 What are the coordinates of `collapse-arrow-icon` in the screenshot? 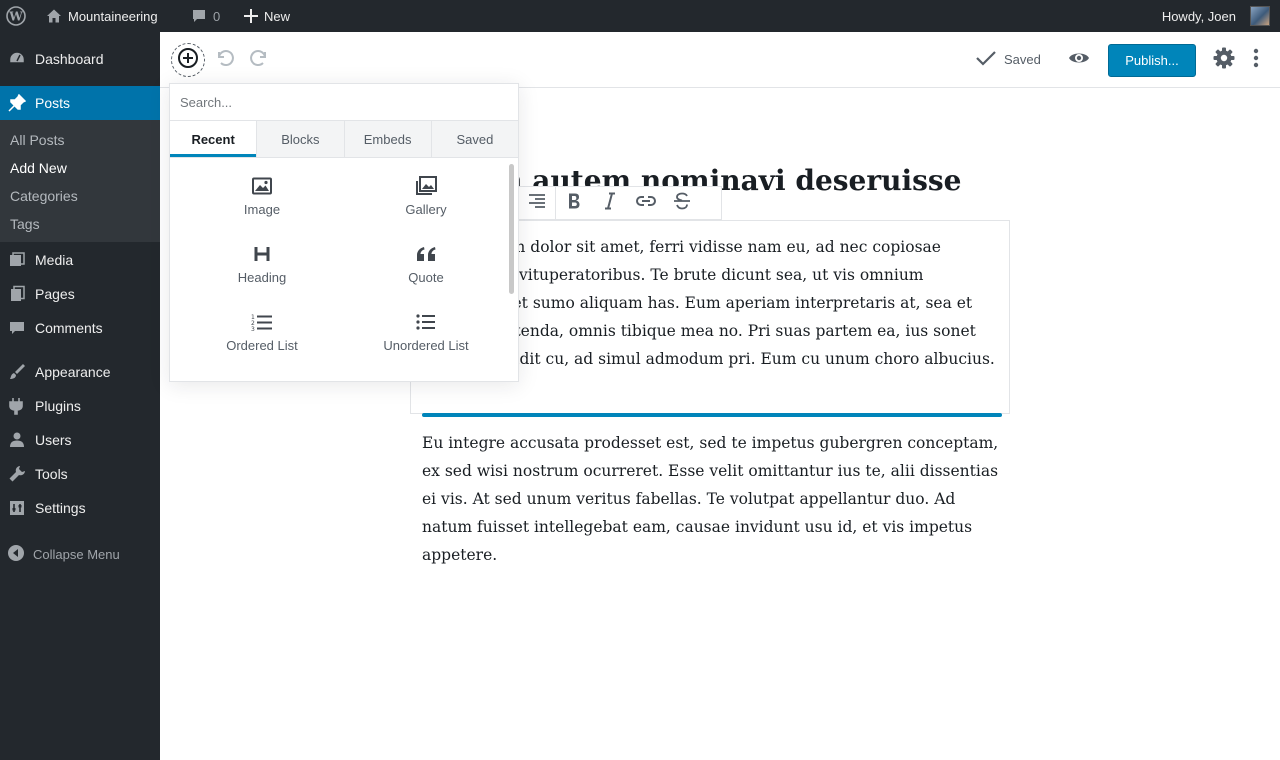 It's located at (16, 554).